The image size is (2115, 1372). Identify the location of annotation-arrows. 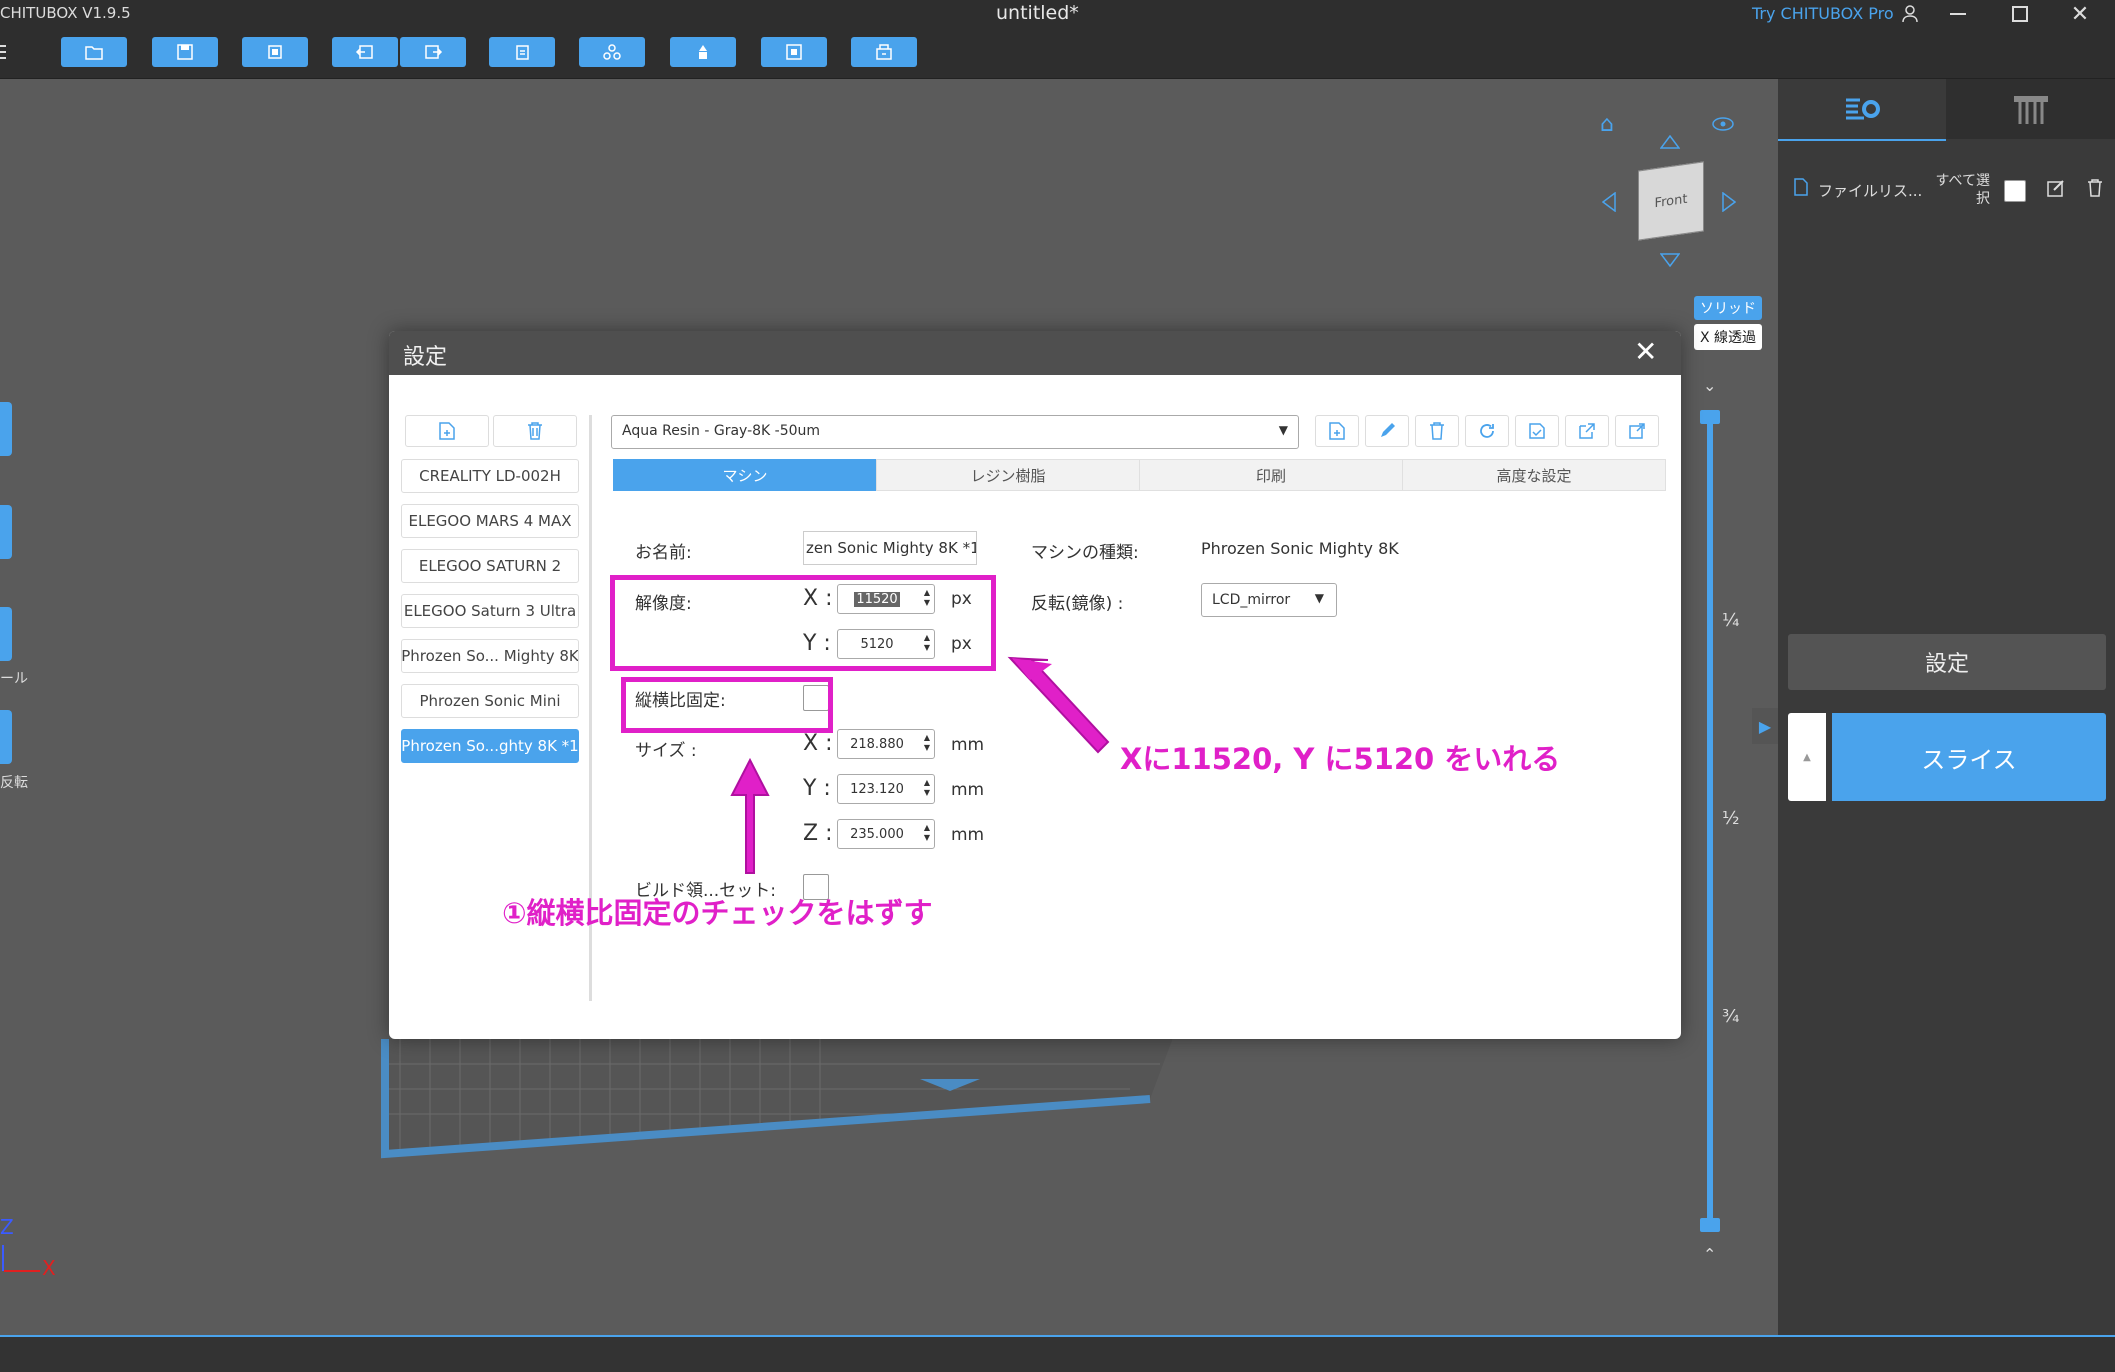
(920, 765).